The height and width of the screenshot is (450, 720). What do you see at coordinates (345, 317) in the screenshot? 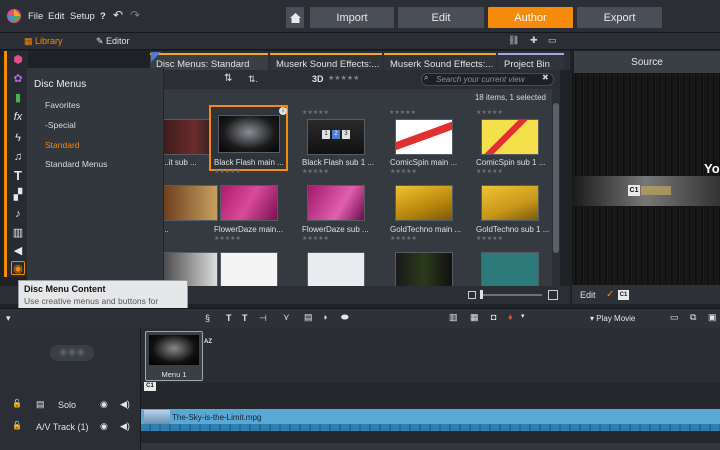
I see `speed-icon: ⬬` at bounding box center [345, 317].